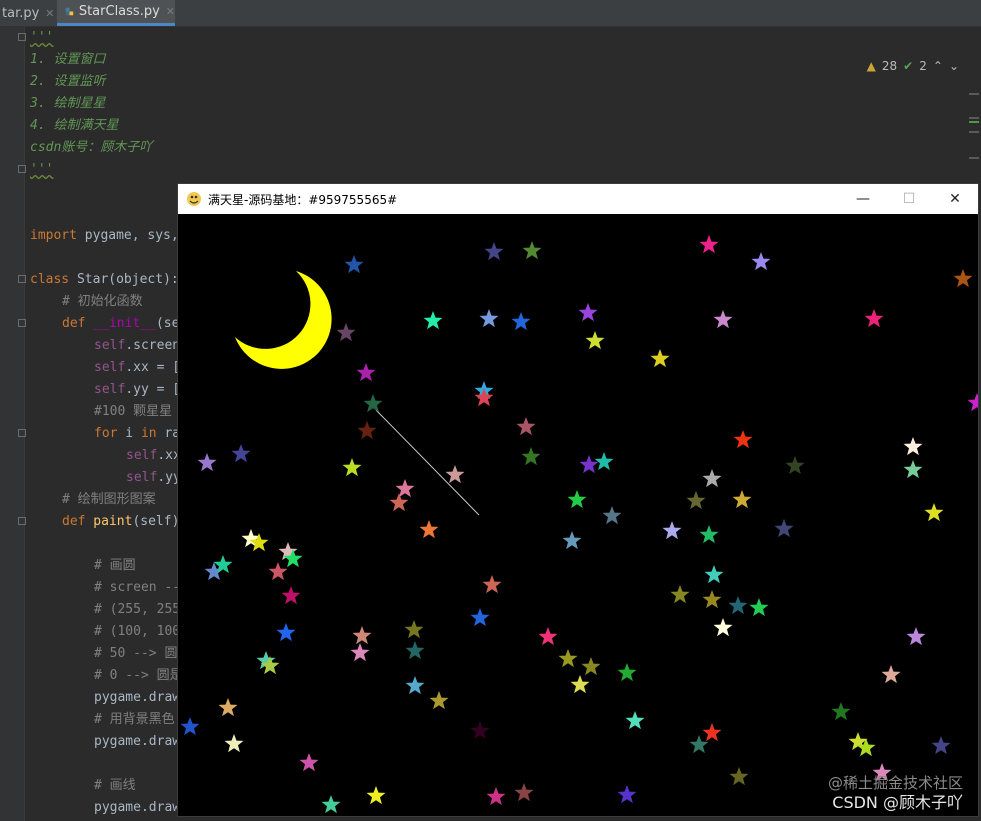 The height and width of the screenshot is (821, 981). Describe the element at coordinates (889, 66) in the screenshot. I see `warning-count: 28` at that location.